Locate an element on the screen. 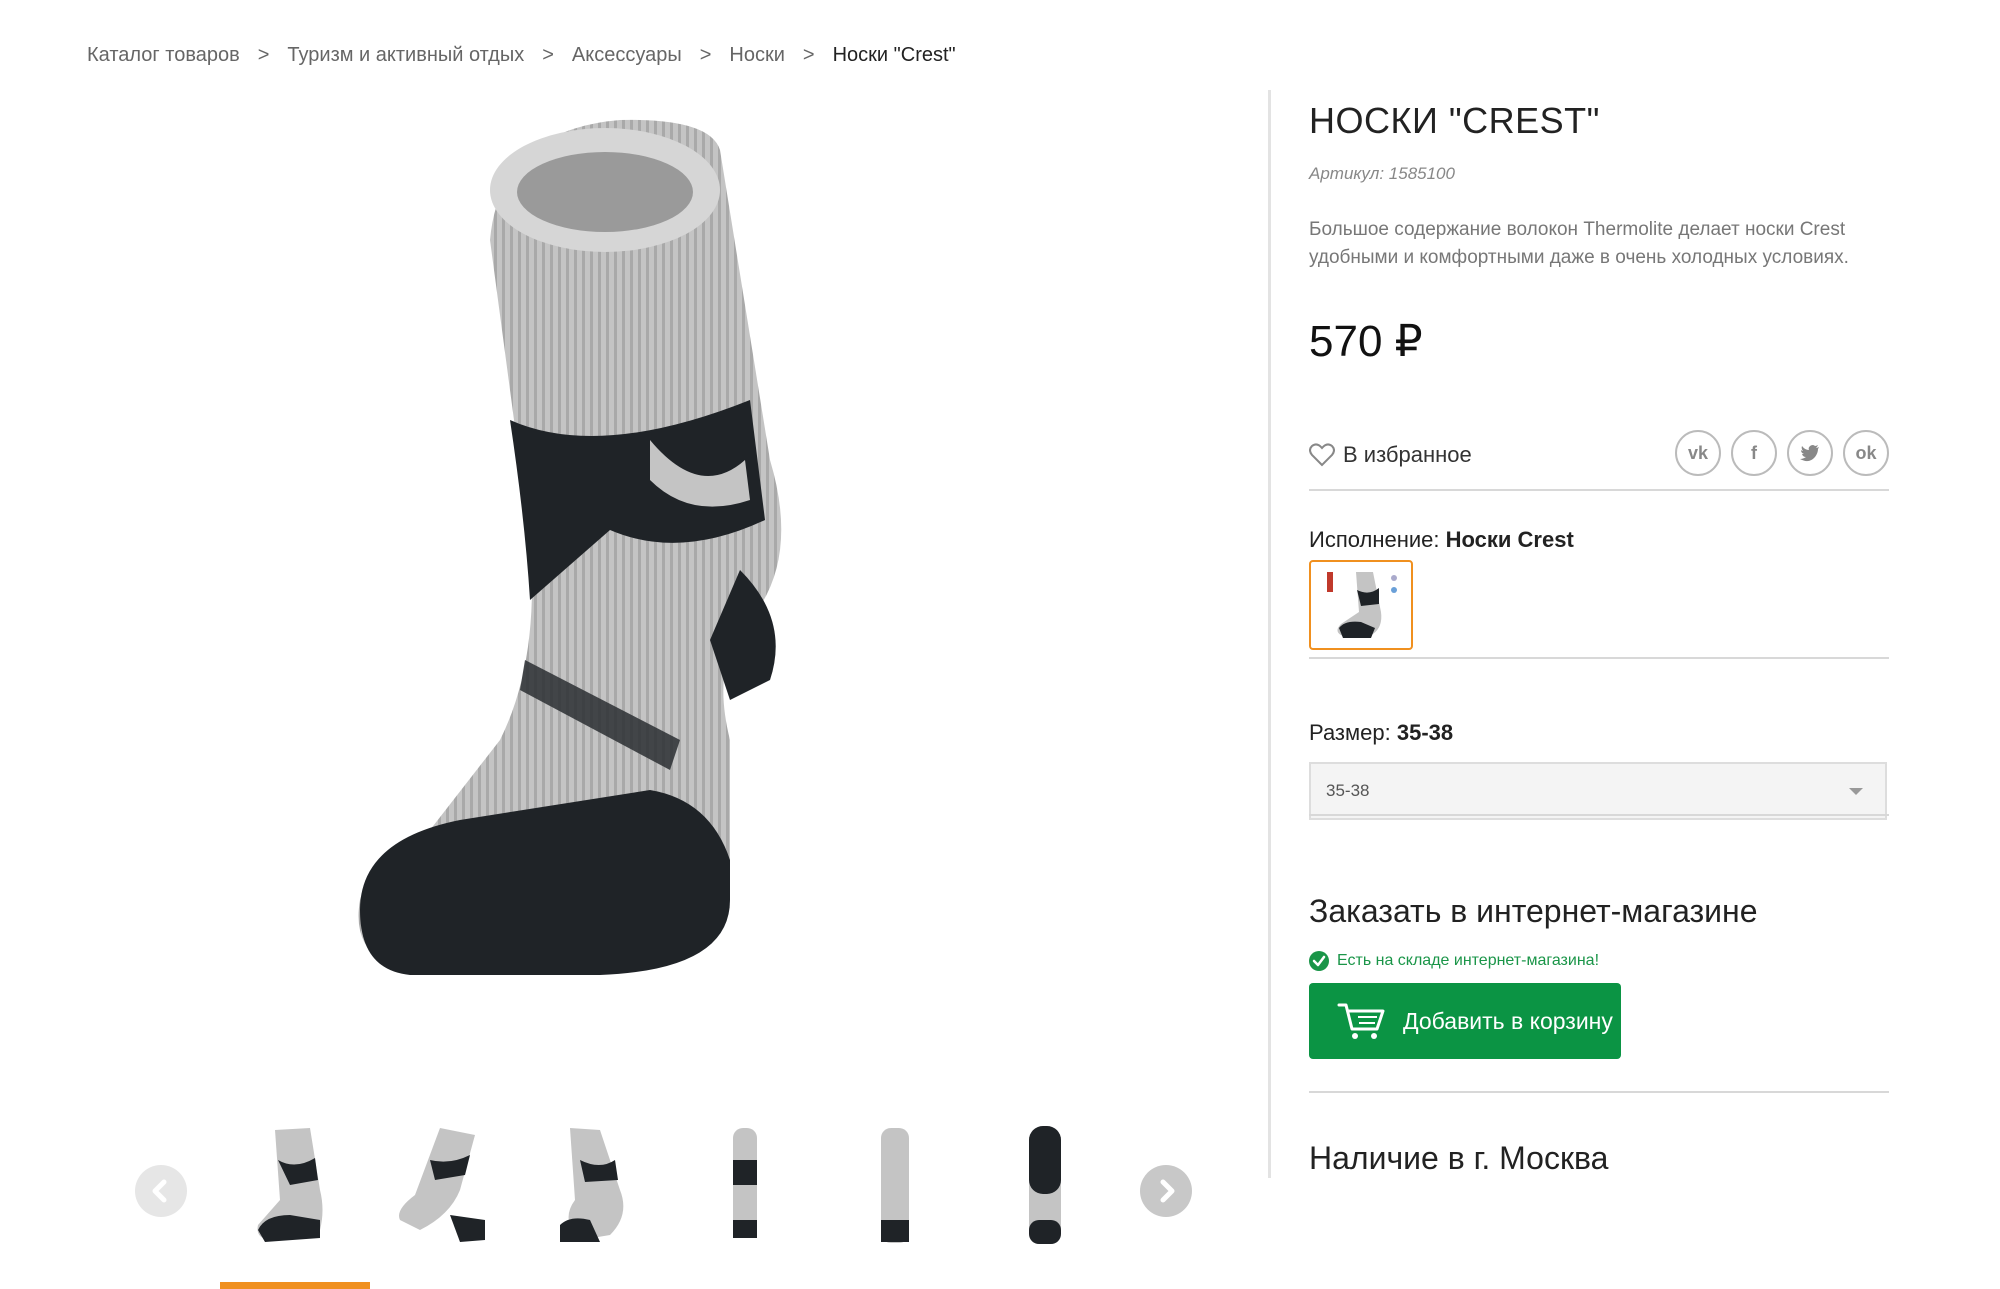  ok-icon: ok is located at coordinates (1866, 452).